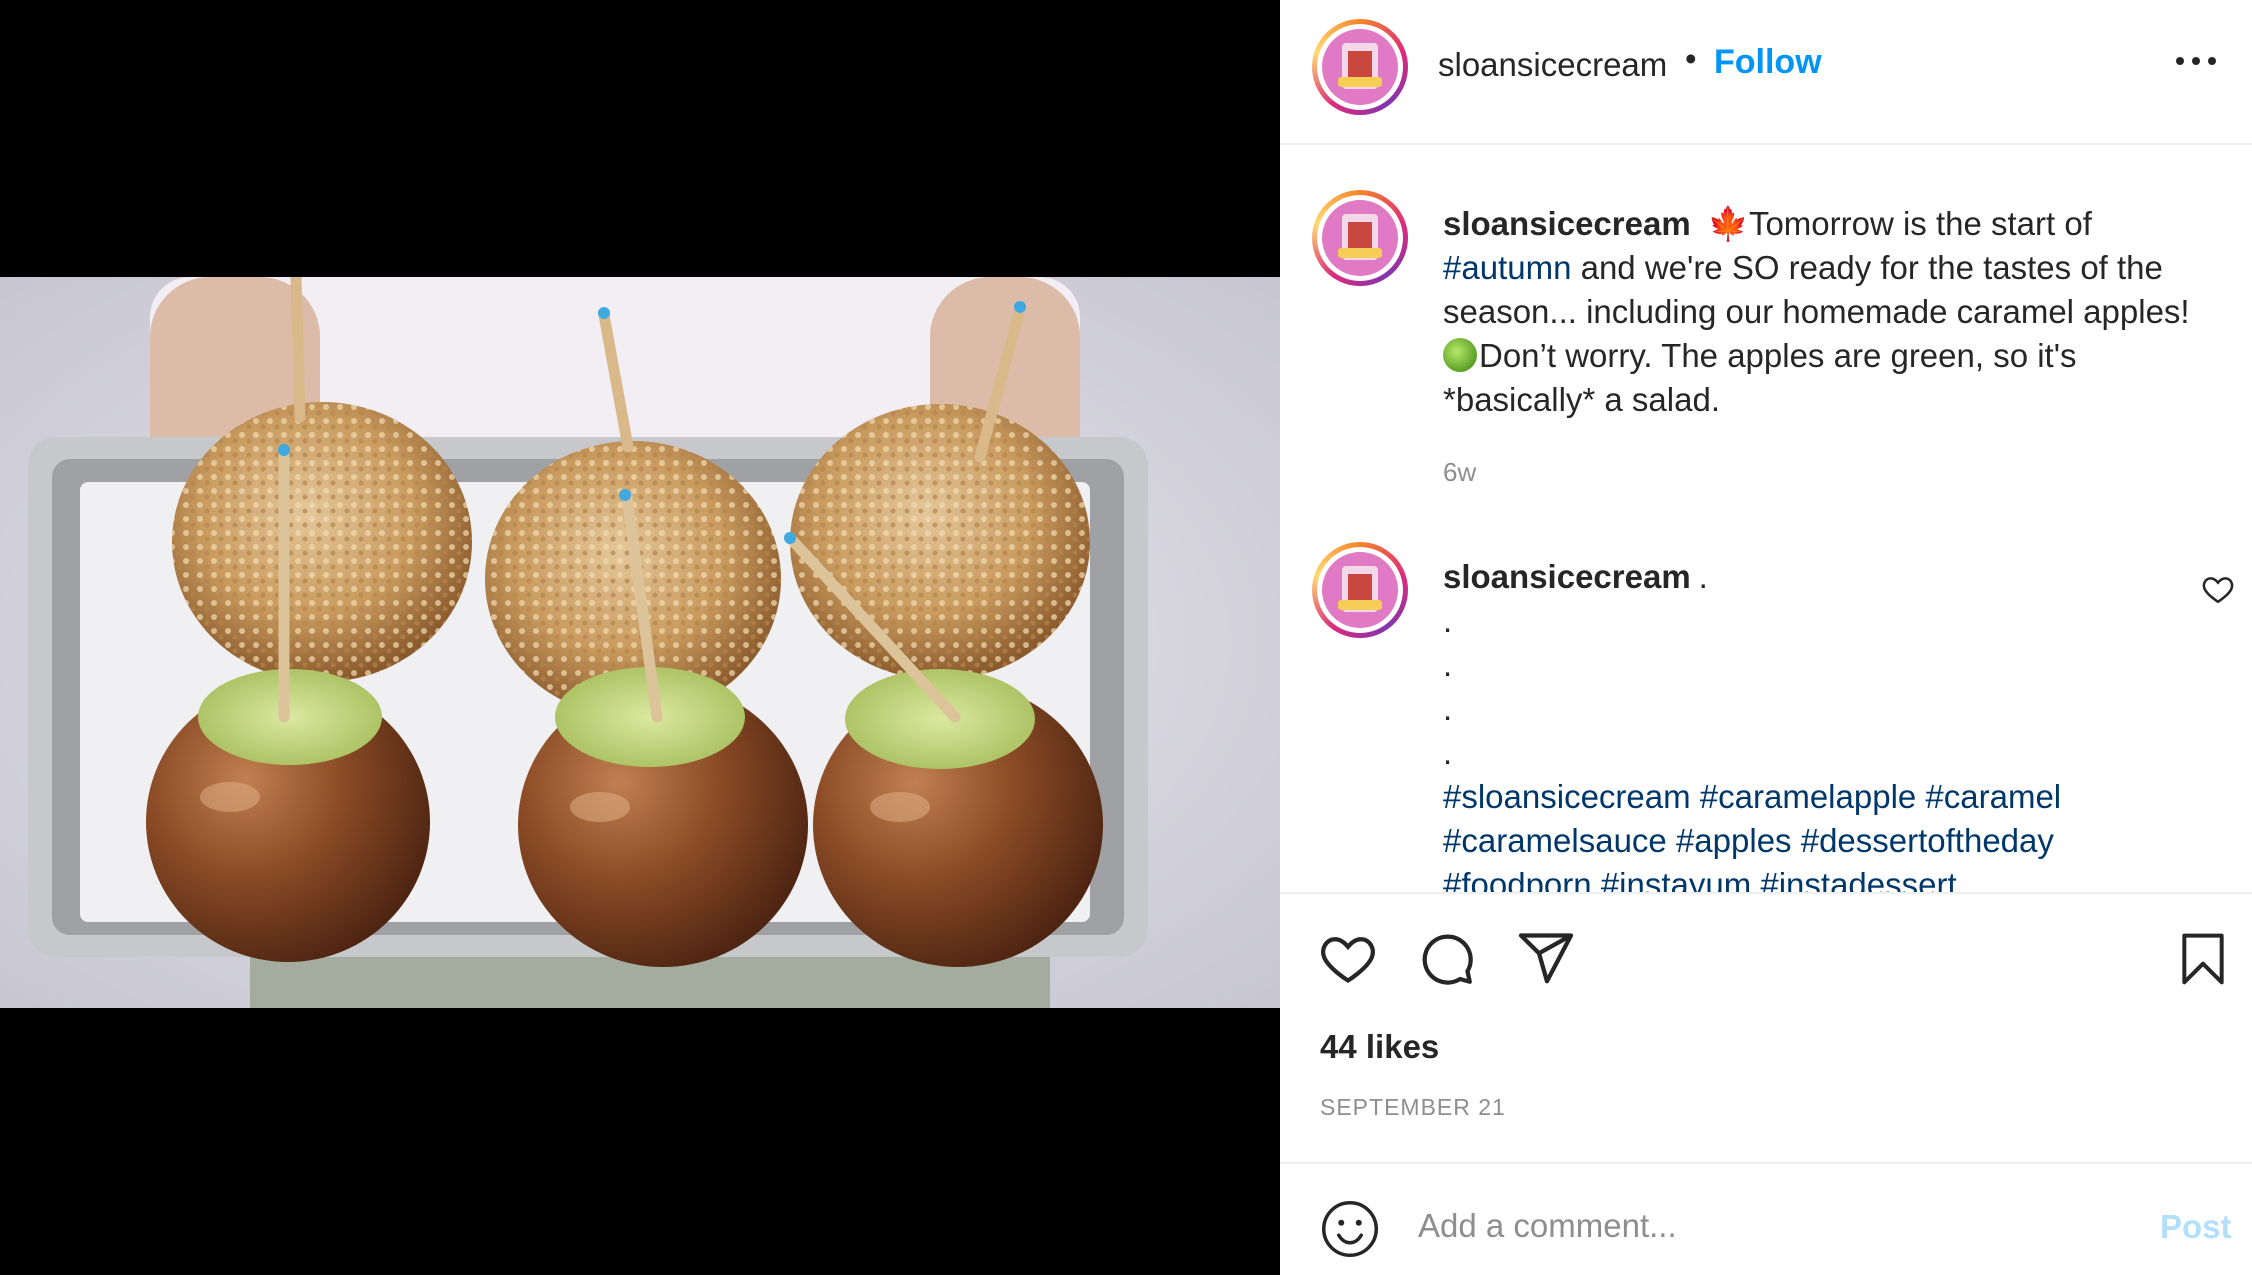  I want to click on post-header: sloansicecream • Follow, so click(1766, 72).